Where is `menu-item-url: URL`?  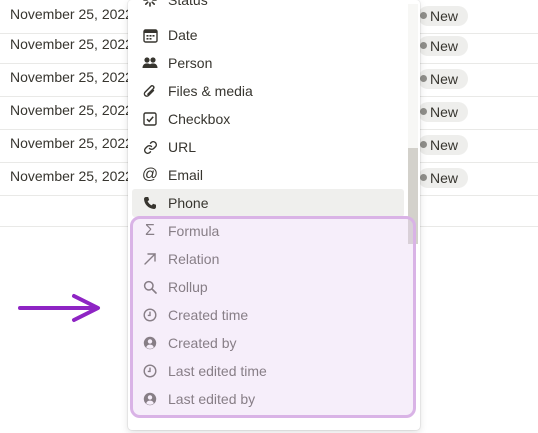 menu-item-url: URL is located at coordinates (268, 147).